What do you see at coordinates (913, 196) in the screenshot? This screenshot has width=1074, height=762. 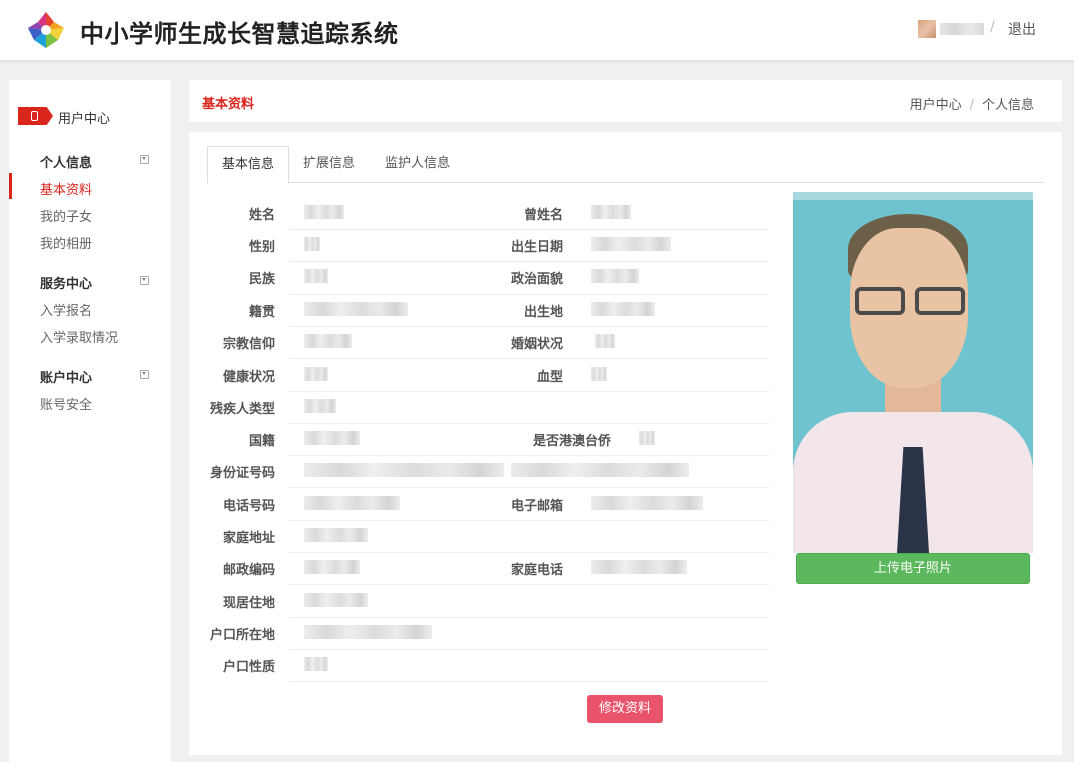 I see `photo-border` at bounding box center [913, 196].